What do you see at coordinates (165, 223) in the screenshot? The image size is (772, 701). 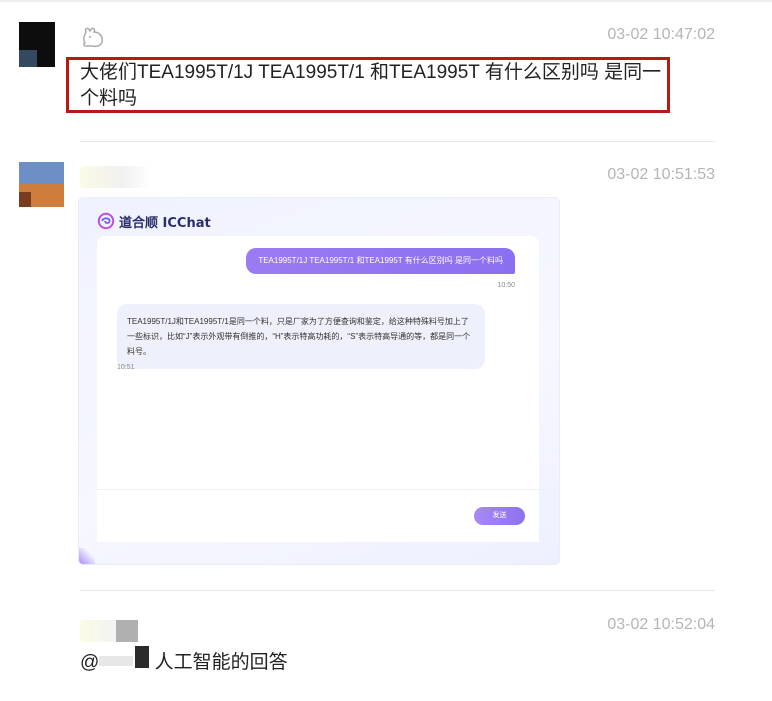 I see `brand-name: 道合顺 ICChat` at bounding box center [165, 223].